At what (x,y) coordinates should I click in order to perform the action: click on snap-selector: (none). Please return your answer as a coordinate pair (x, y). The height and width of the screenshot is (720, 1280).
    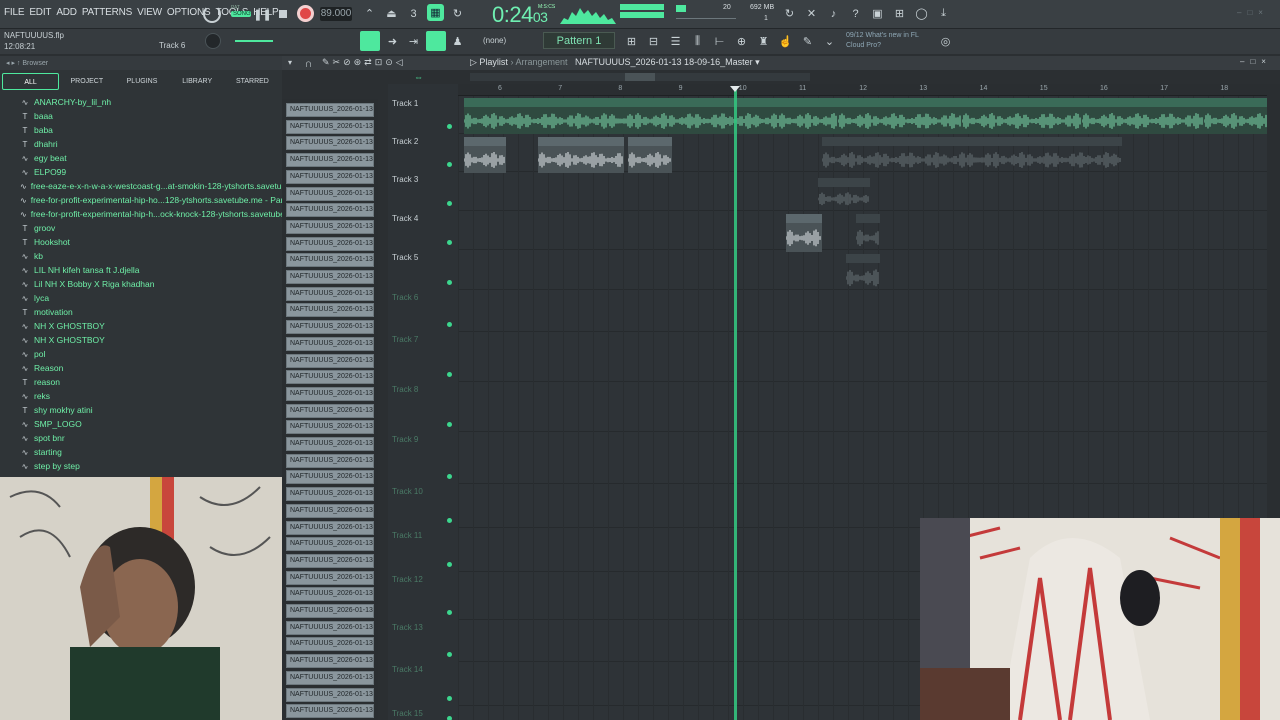
    Looking at the image, I should click on (494, 40).